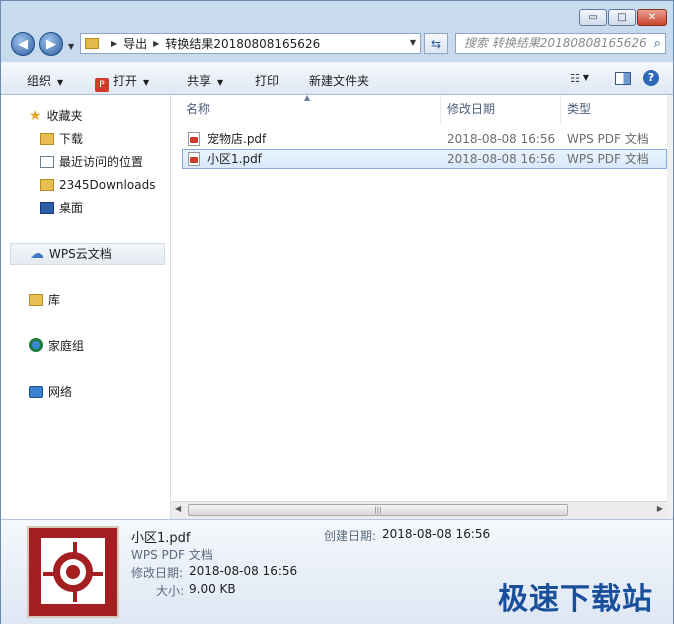 The width and height of the screenshot is (674, 624). I want to click on library-icon, so click(36, 300).